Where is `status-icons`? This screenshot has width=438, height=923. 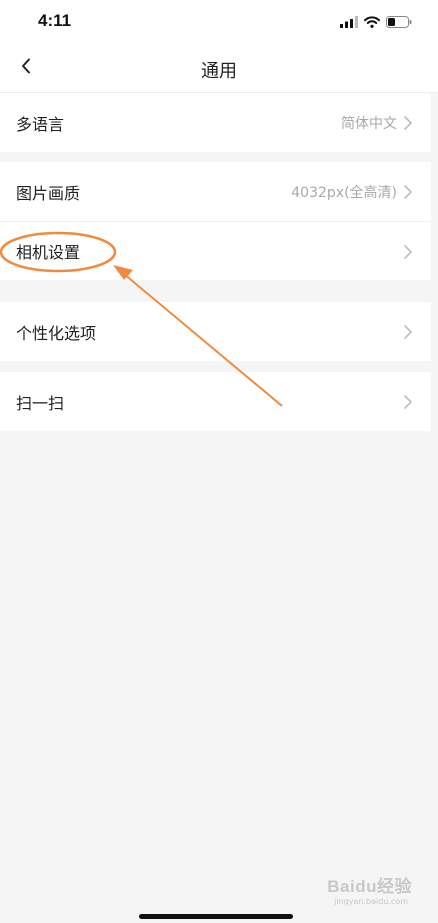 status-icons is located at coordinates (376, 22).